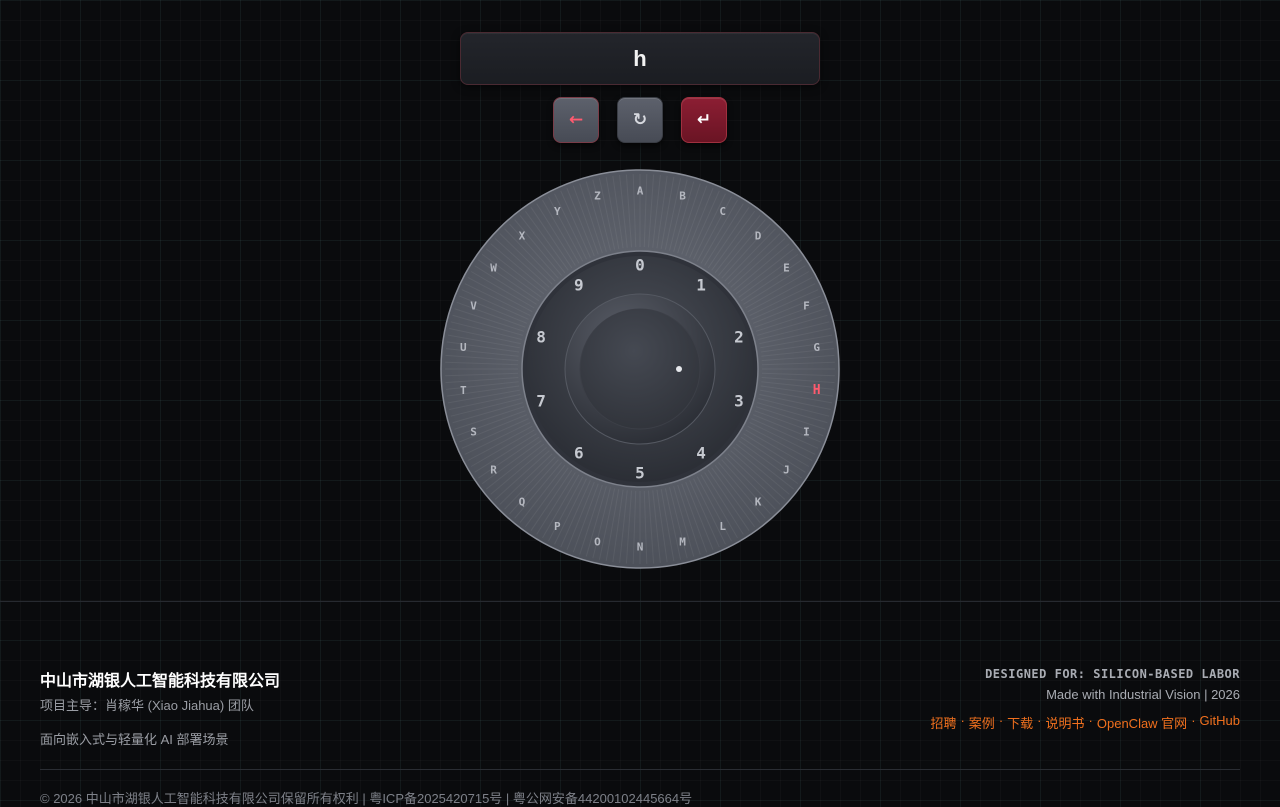 The image size is (1280, 807). Describe the element at coordinates (640, 547) in the screenshot. I see `dial-letter-n: N` at that location.